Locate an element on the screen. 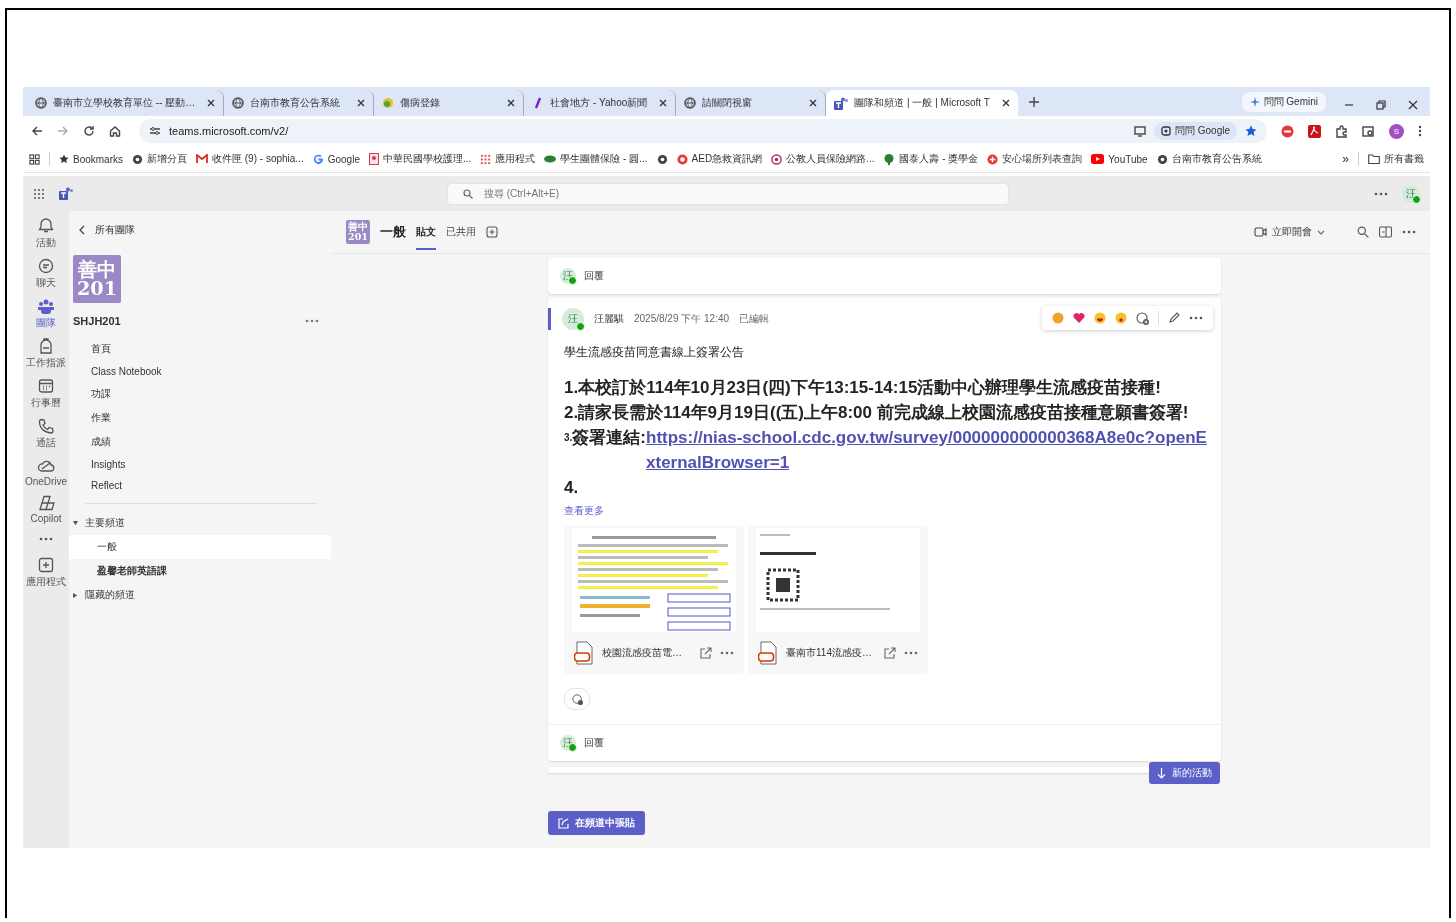 Image resolution: width=1456 pixels, height=922 pixels. home-icon is located at coordinates (115, 131).